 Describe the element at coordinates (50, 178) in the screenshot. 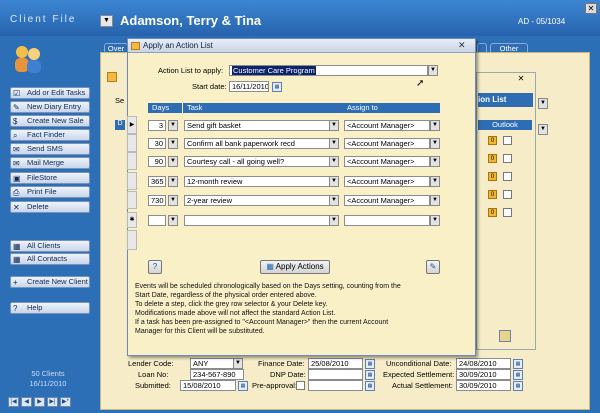

I see `sidebar-item-filestore: ▣ FileStore` at that location.